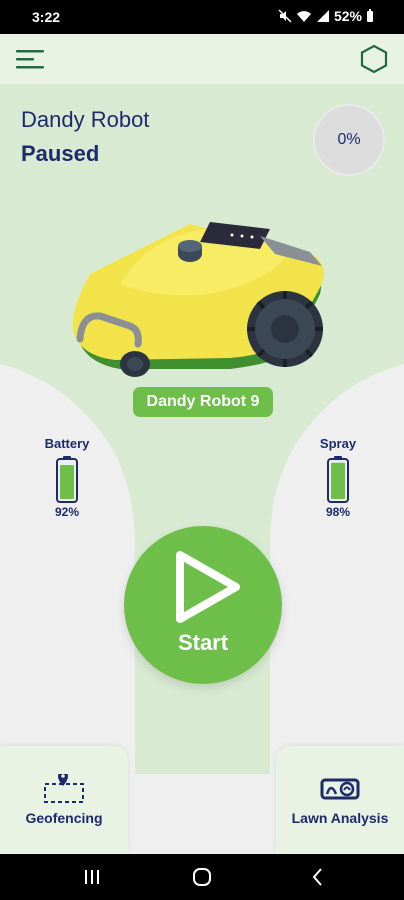 The image size is (404, 900). I want to click on spray-gauge: Spray 98%, so click(338, 477).